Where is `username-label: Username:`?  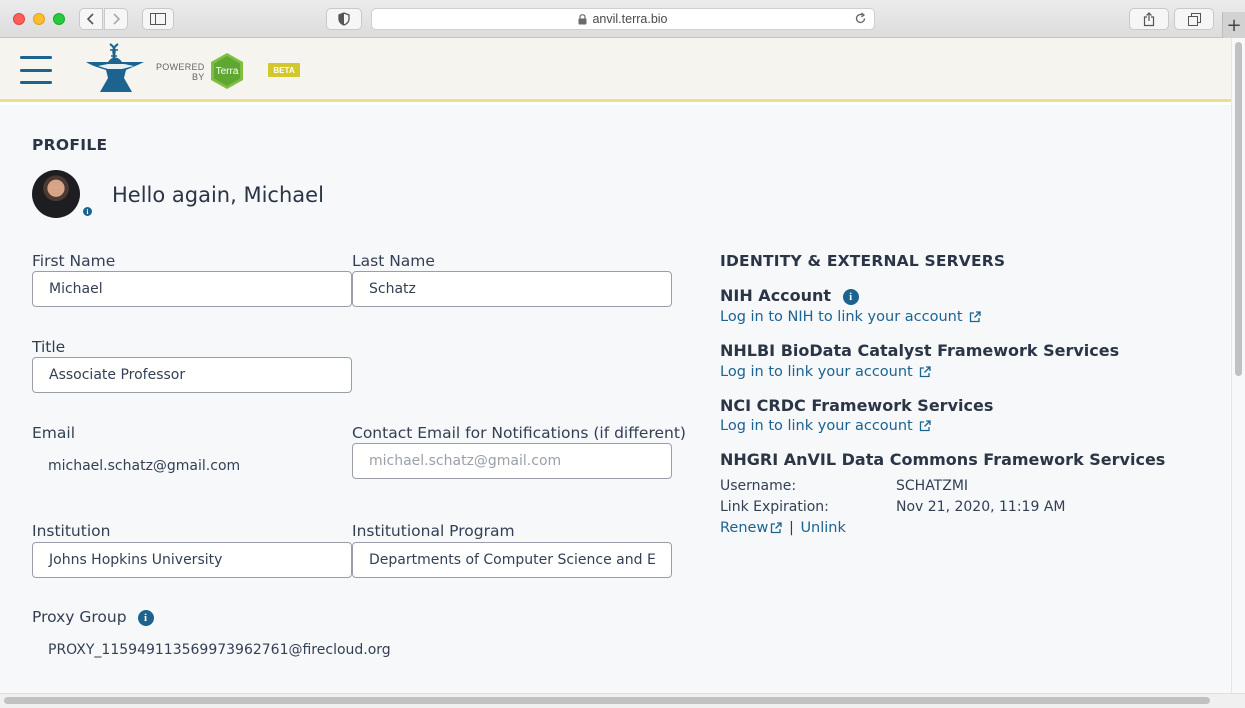 username-label: Username: is located at coordinates (758, 486).